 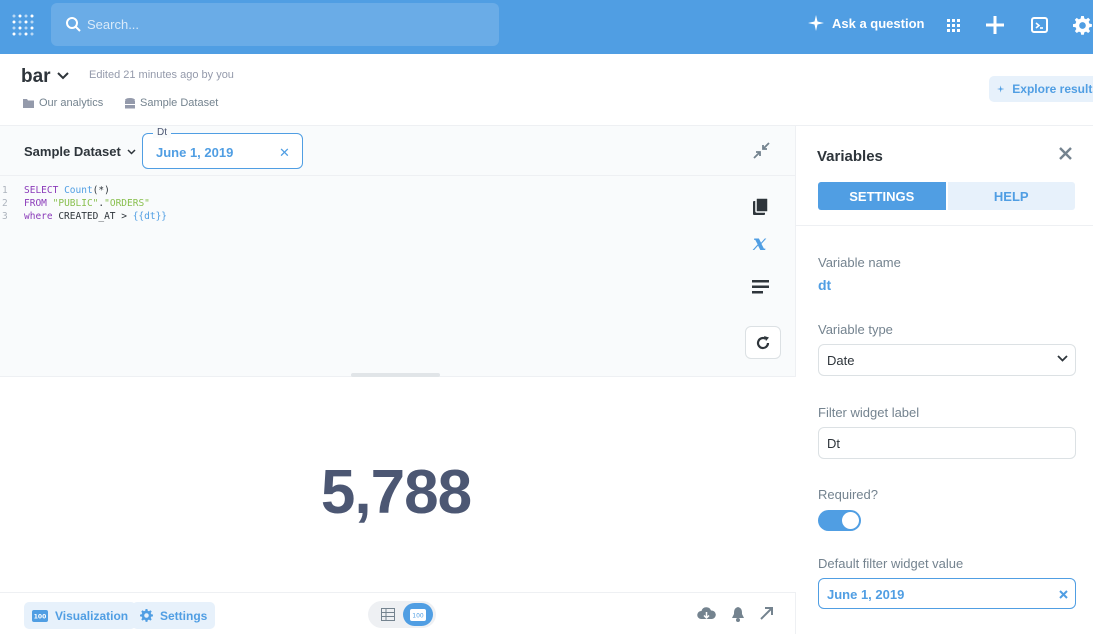 What do you see at coordinates (841, 360) in the screenshot?
I see `variable-type-value: Date` at bounding box center [841, 360].